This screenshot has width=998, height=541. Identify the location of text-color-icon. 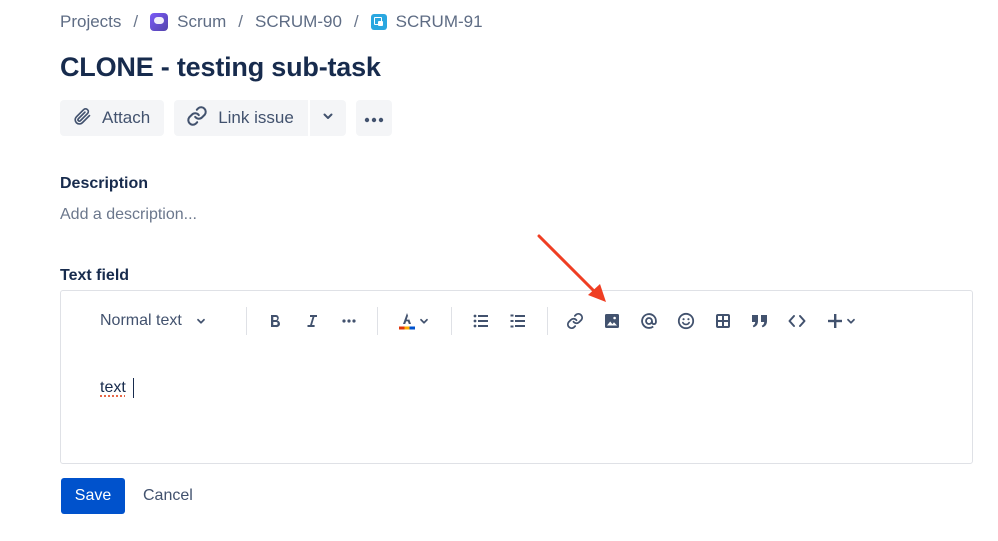
(407, 321).